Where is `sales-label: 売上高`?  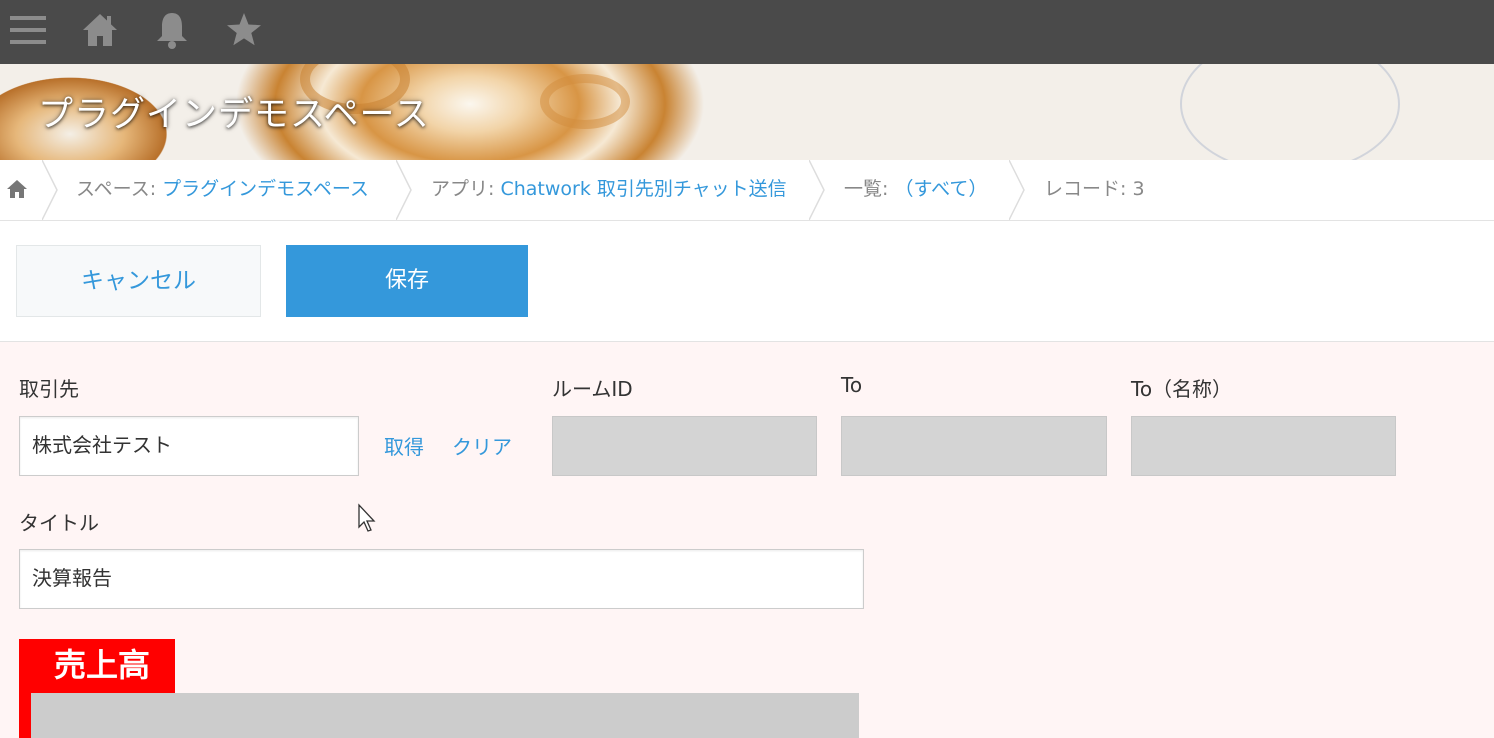
sales-label: 売上高 is located at coordinates (97, 666).